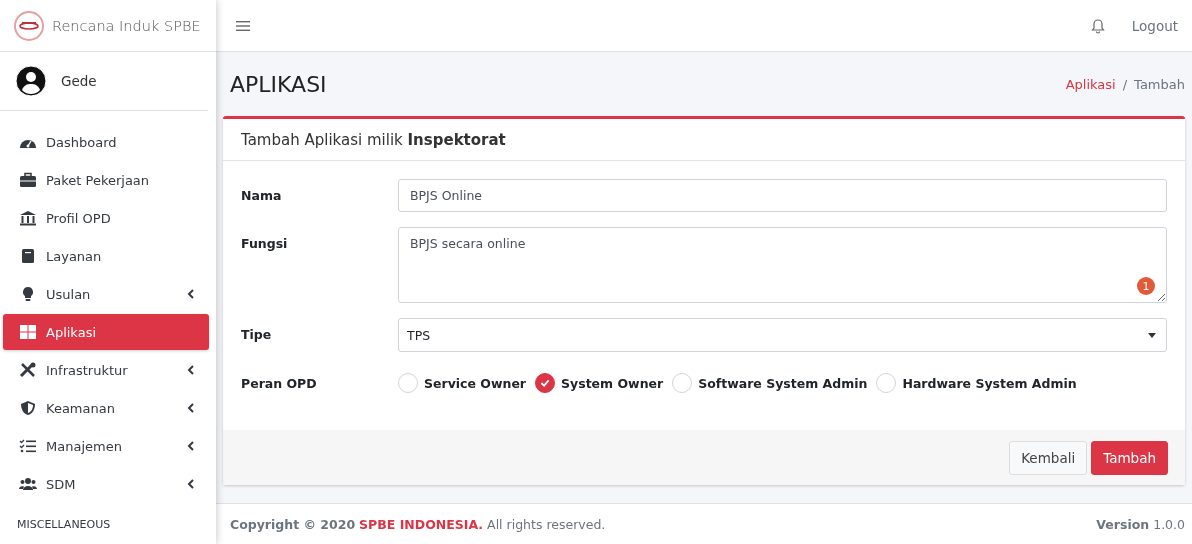 The width and height of the screenshot is (1192, 544). I want to click on breadcrumb-link: Aplikasi, so click(1090, 84).